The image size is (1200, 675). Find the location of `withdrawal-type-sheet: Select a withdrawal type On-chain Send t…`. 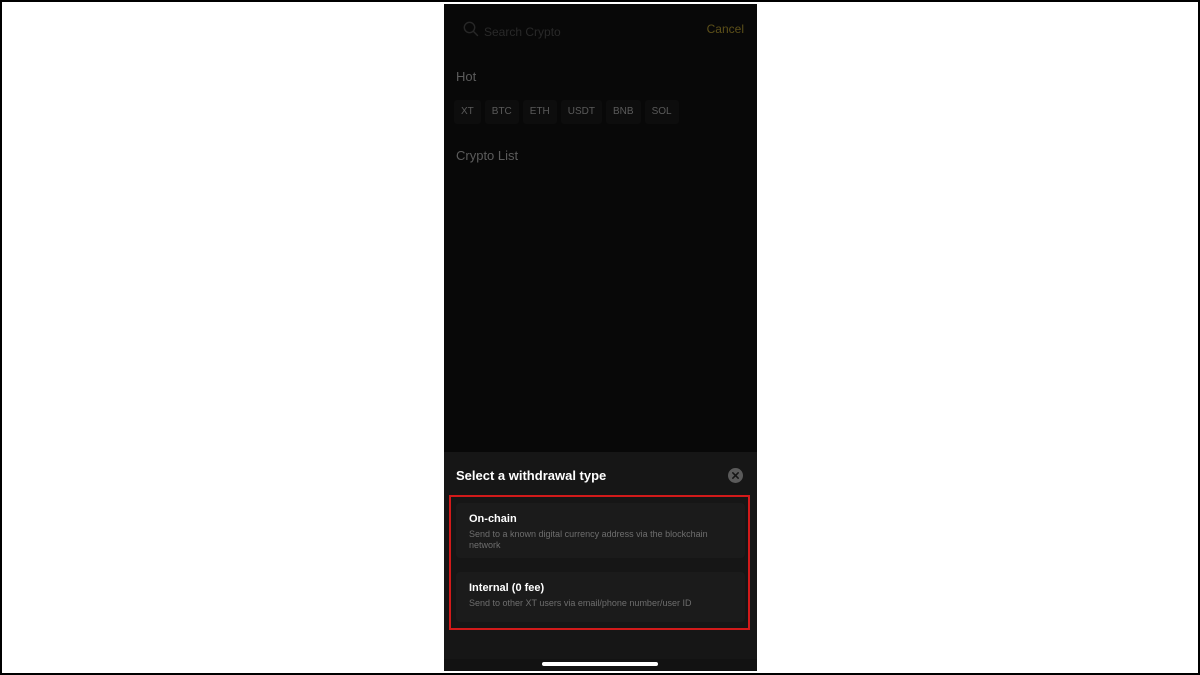

withdrawal-type-sheet: Select a withdrawal type On-chain Send t… is located at coordinates (600, 561).